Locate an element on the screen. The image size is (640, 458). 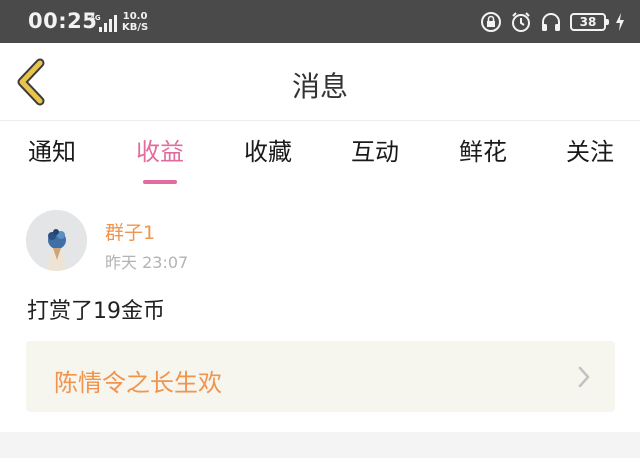
linked-work-title: 陈情令之长生欢 is located at coordinates (138, 383).